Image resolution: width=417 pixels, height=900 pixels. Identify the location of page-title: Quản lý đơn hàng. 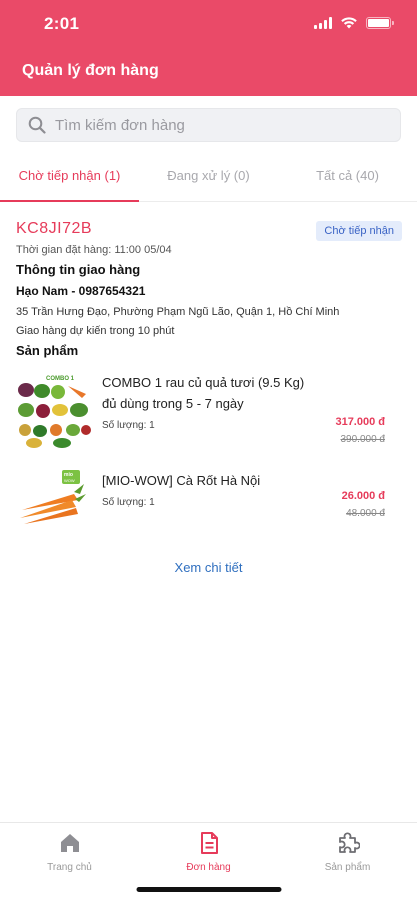
(90, 70).